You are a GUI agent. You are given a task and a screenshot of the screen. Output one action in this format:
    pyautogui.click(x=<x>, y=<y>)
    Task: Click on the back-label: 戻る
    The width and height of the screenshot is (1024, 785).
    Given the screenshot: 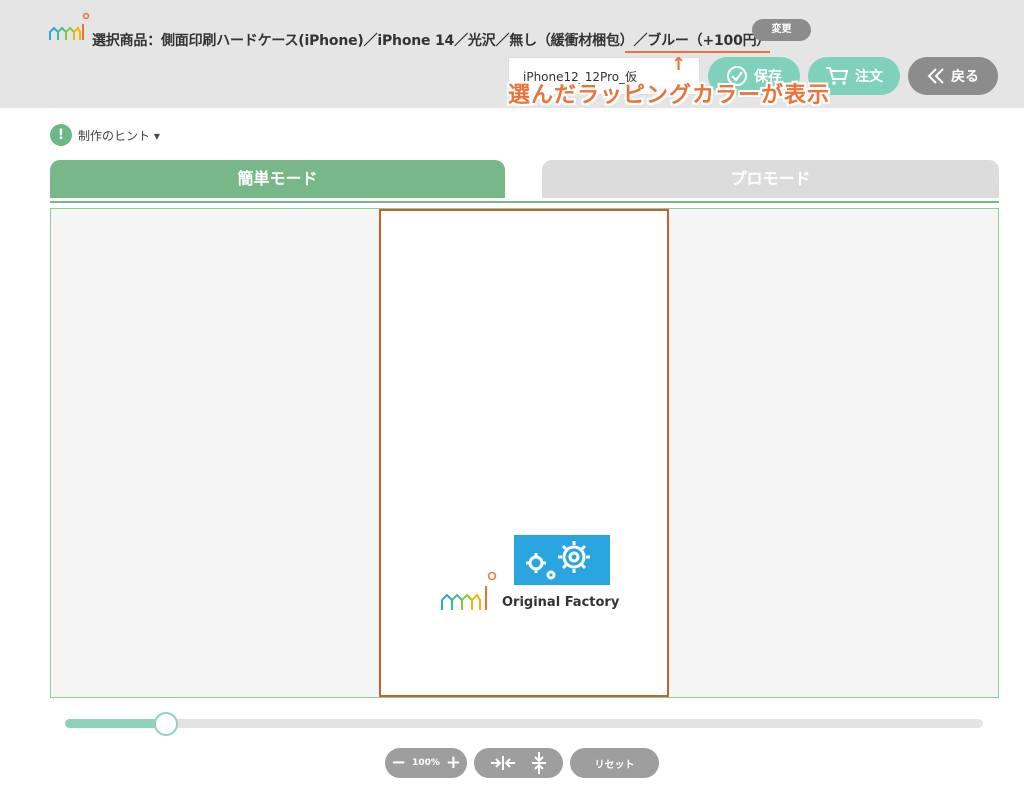 What is the action you would take?
    pyautogui.click(x=965, y=77)
    